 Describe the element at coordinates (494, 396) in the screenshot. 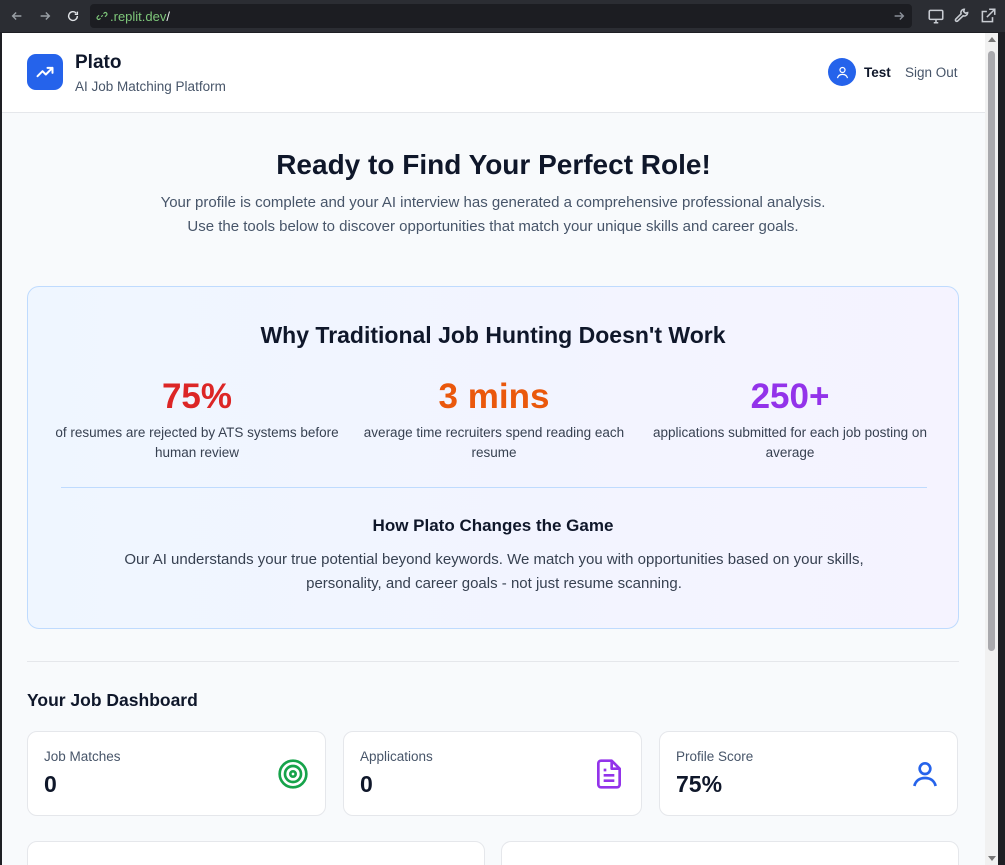

I see `stat-value: 3 mins` at that location.